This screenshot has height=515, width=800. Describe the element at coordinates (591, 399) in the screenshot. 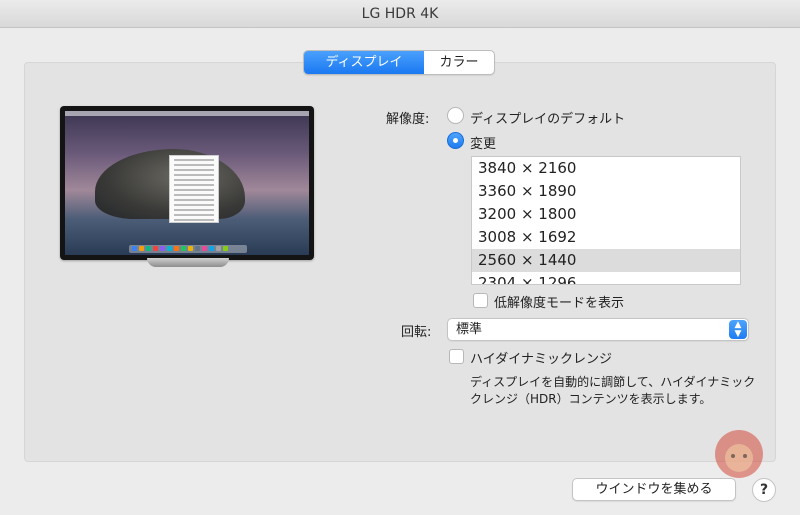

I see `hdr-description-line2: クレンジ（HDR）コンテンツを表示します。` at that location.